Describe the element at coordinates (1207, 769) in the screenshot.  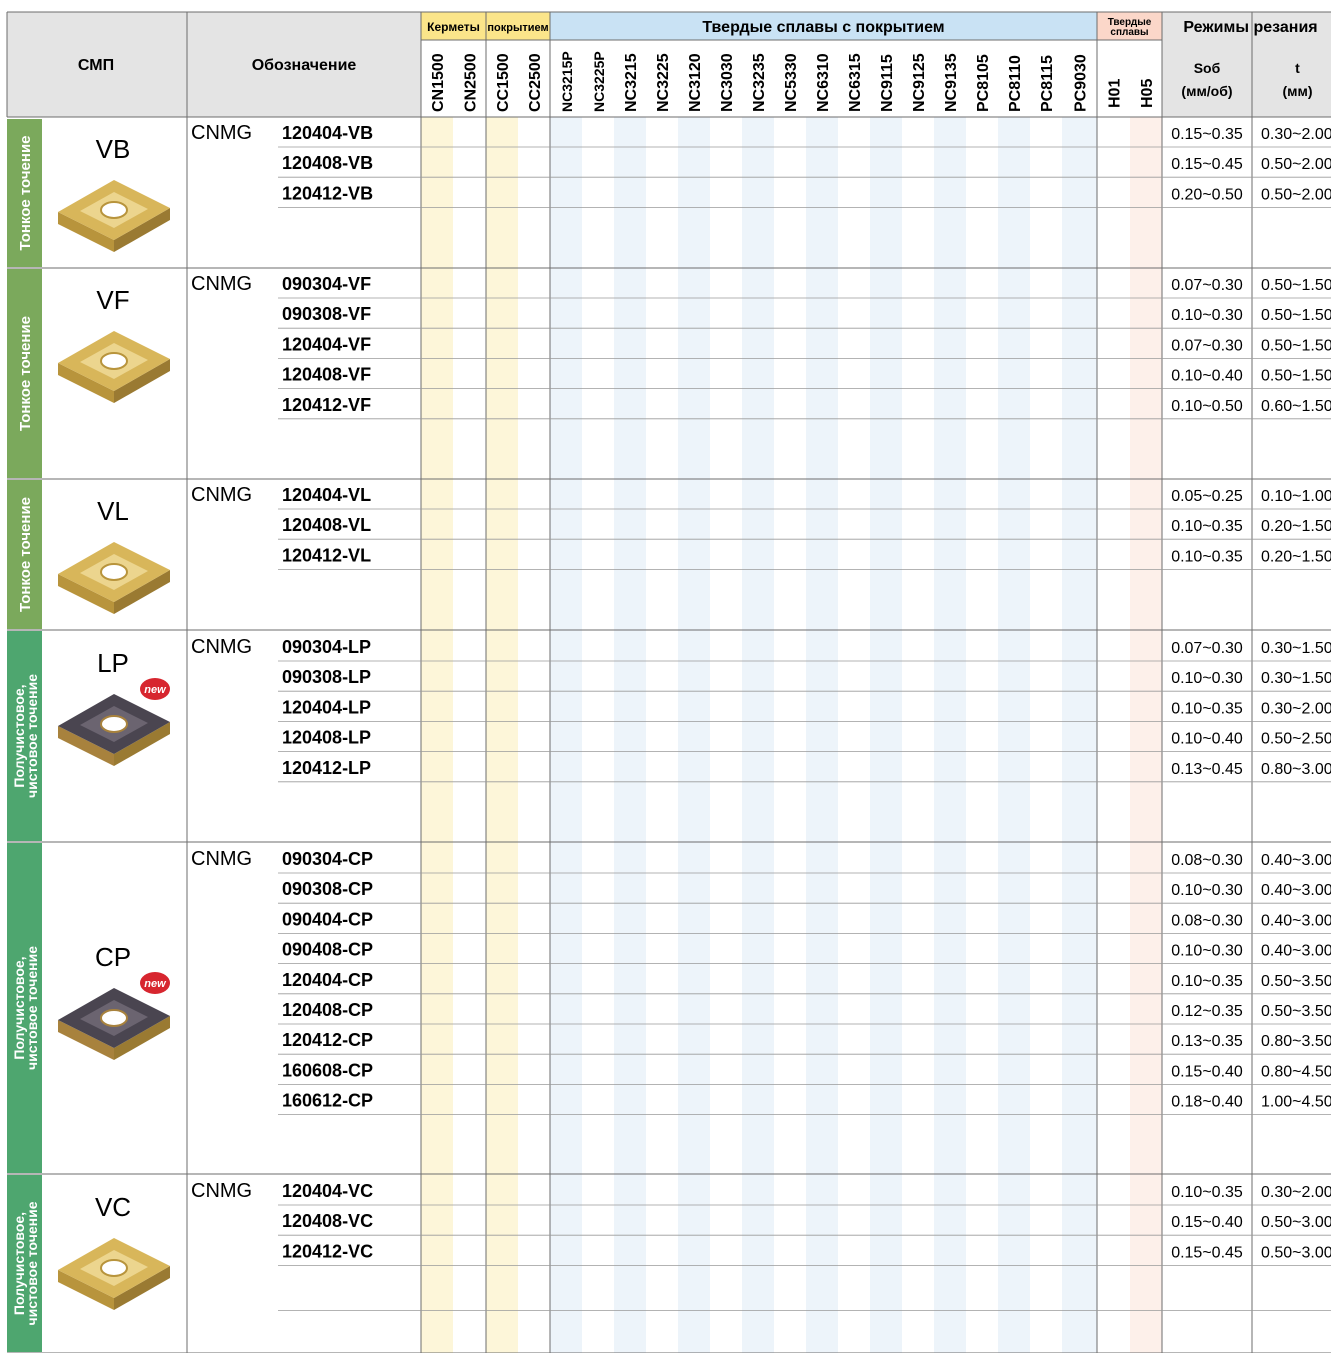
I see `feed-value: 0.13~0.45` at that location.